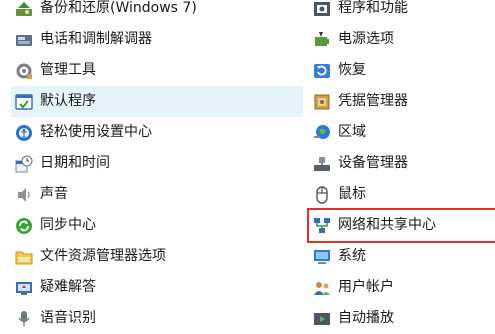  I want to click on item-label: 程序和功能, so click(373, 8).